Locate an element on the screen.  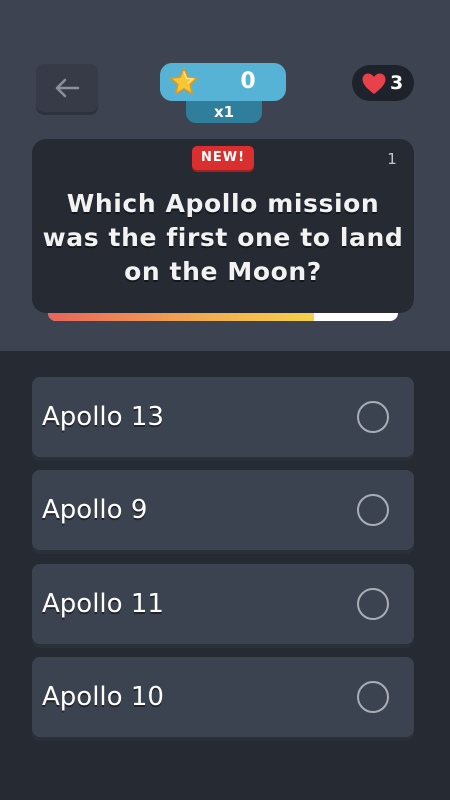
answer-option-1: Apollo 13 is located at coordinates (223, 417).